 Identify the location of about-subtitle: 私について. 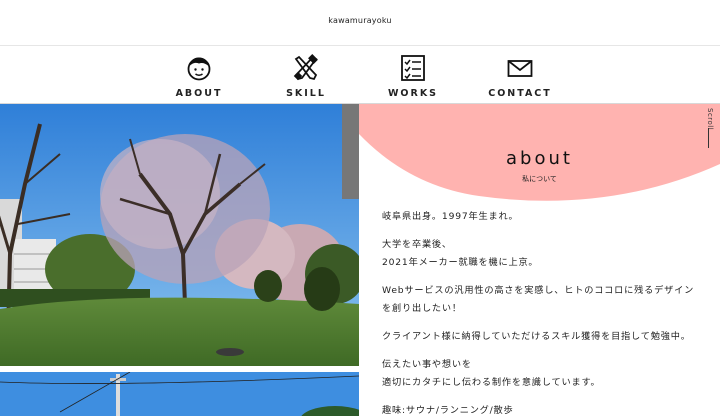
(539, 179).